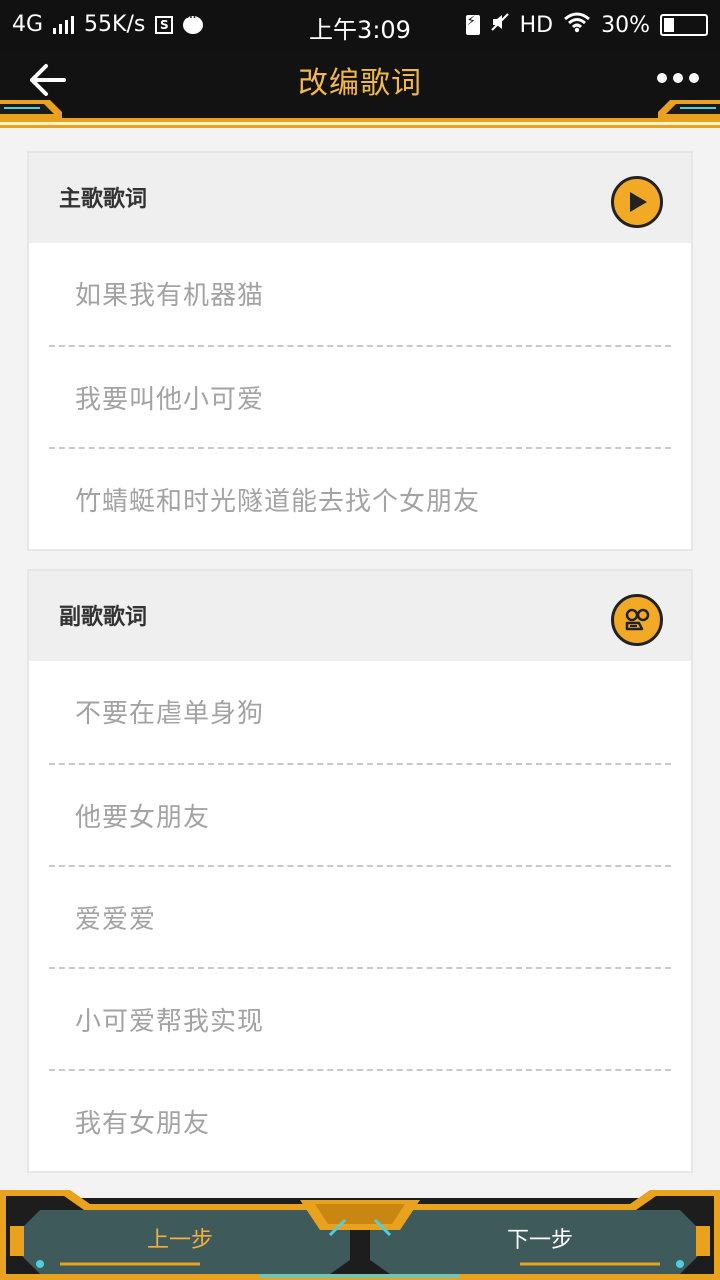  Describe the element at coordinates (180, 1238) in the screenshot. I see `prev-step-button: 上一步` at that location.